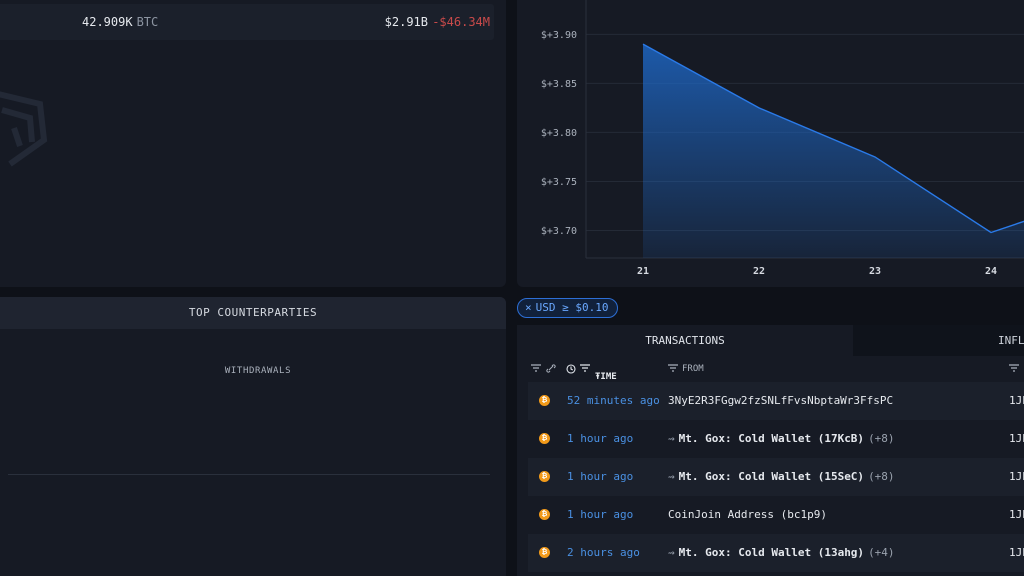 This screenshot has width=1024, height=576. Describe the element at coordinates (559, 231) in the screenshot. I see `y-tick-label: $+3.70` at that location.